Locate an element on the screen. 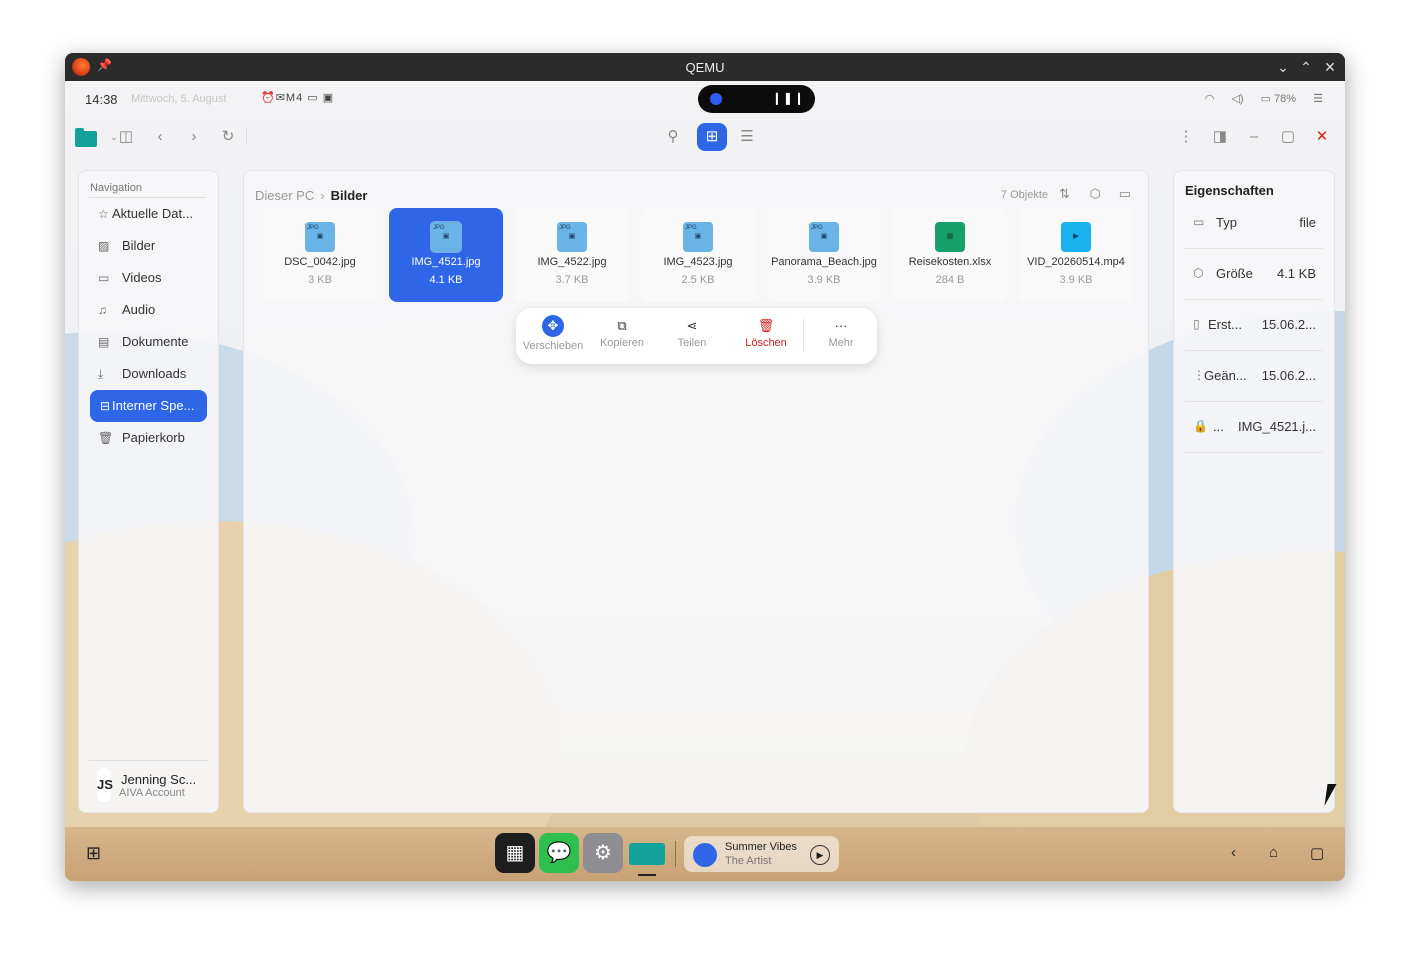 The height and width of the screenshot is (958, 1410). alarm-icon: ⏰ is located at coordinates (268, 98).